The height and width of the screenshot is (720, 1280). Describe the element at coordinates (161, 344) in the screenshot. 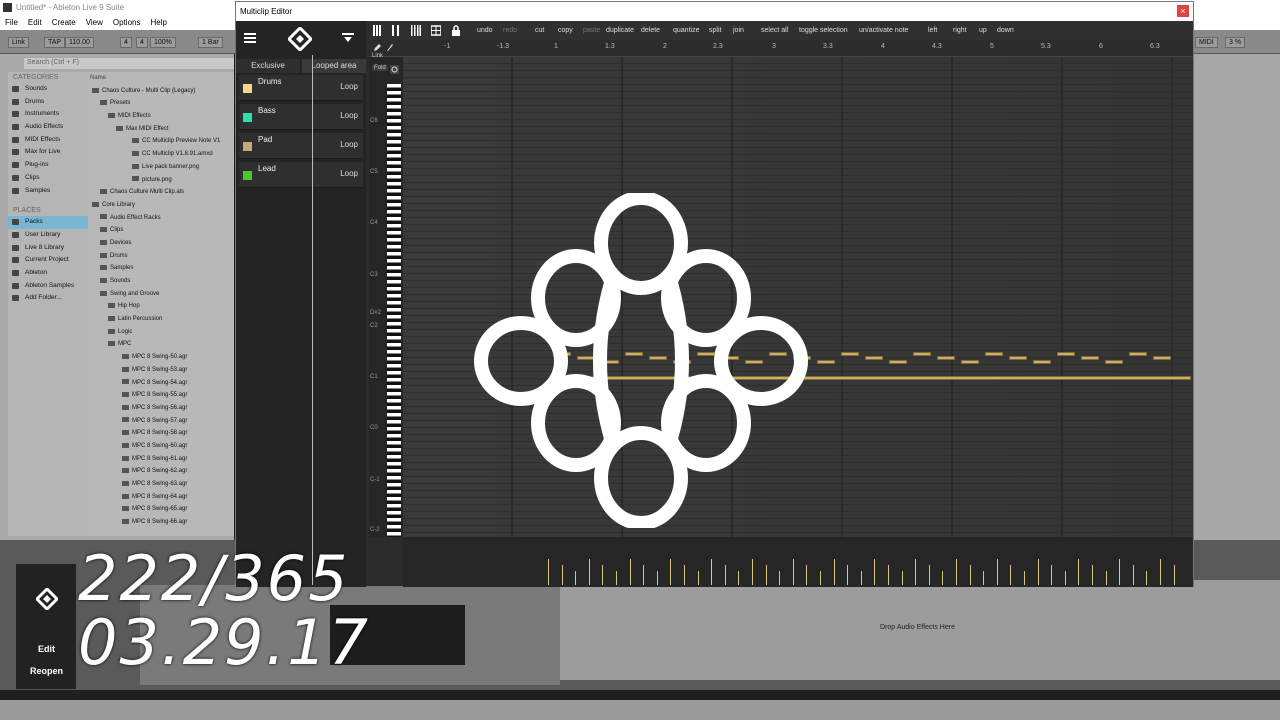

I see `tree-item: MPC` at that location.